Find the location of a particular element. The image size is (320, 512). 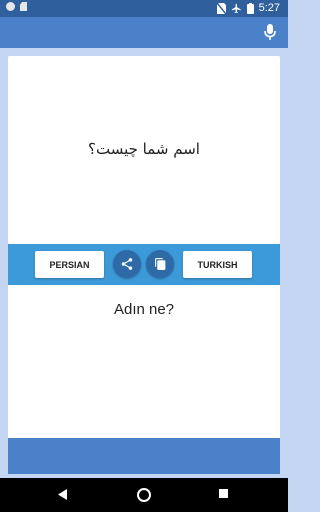

notification-dot-icon is located at coordinates (10, 6).